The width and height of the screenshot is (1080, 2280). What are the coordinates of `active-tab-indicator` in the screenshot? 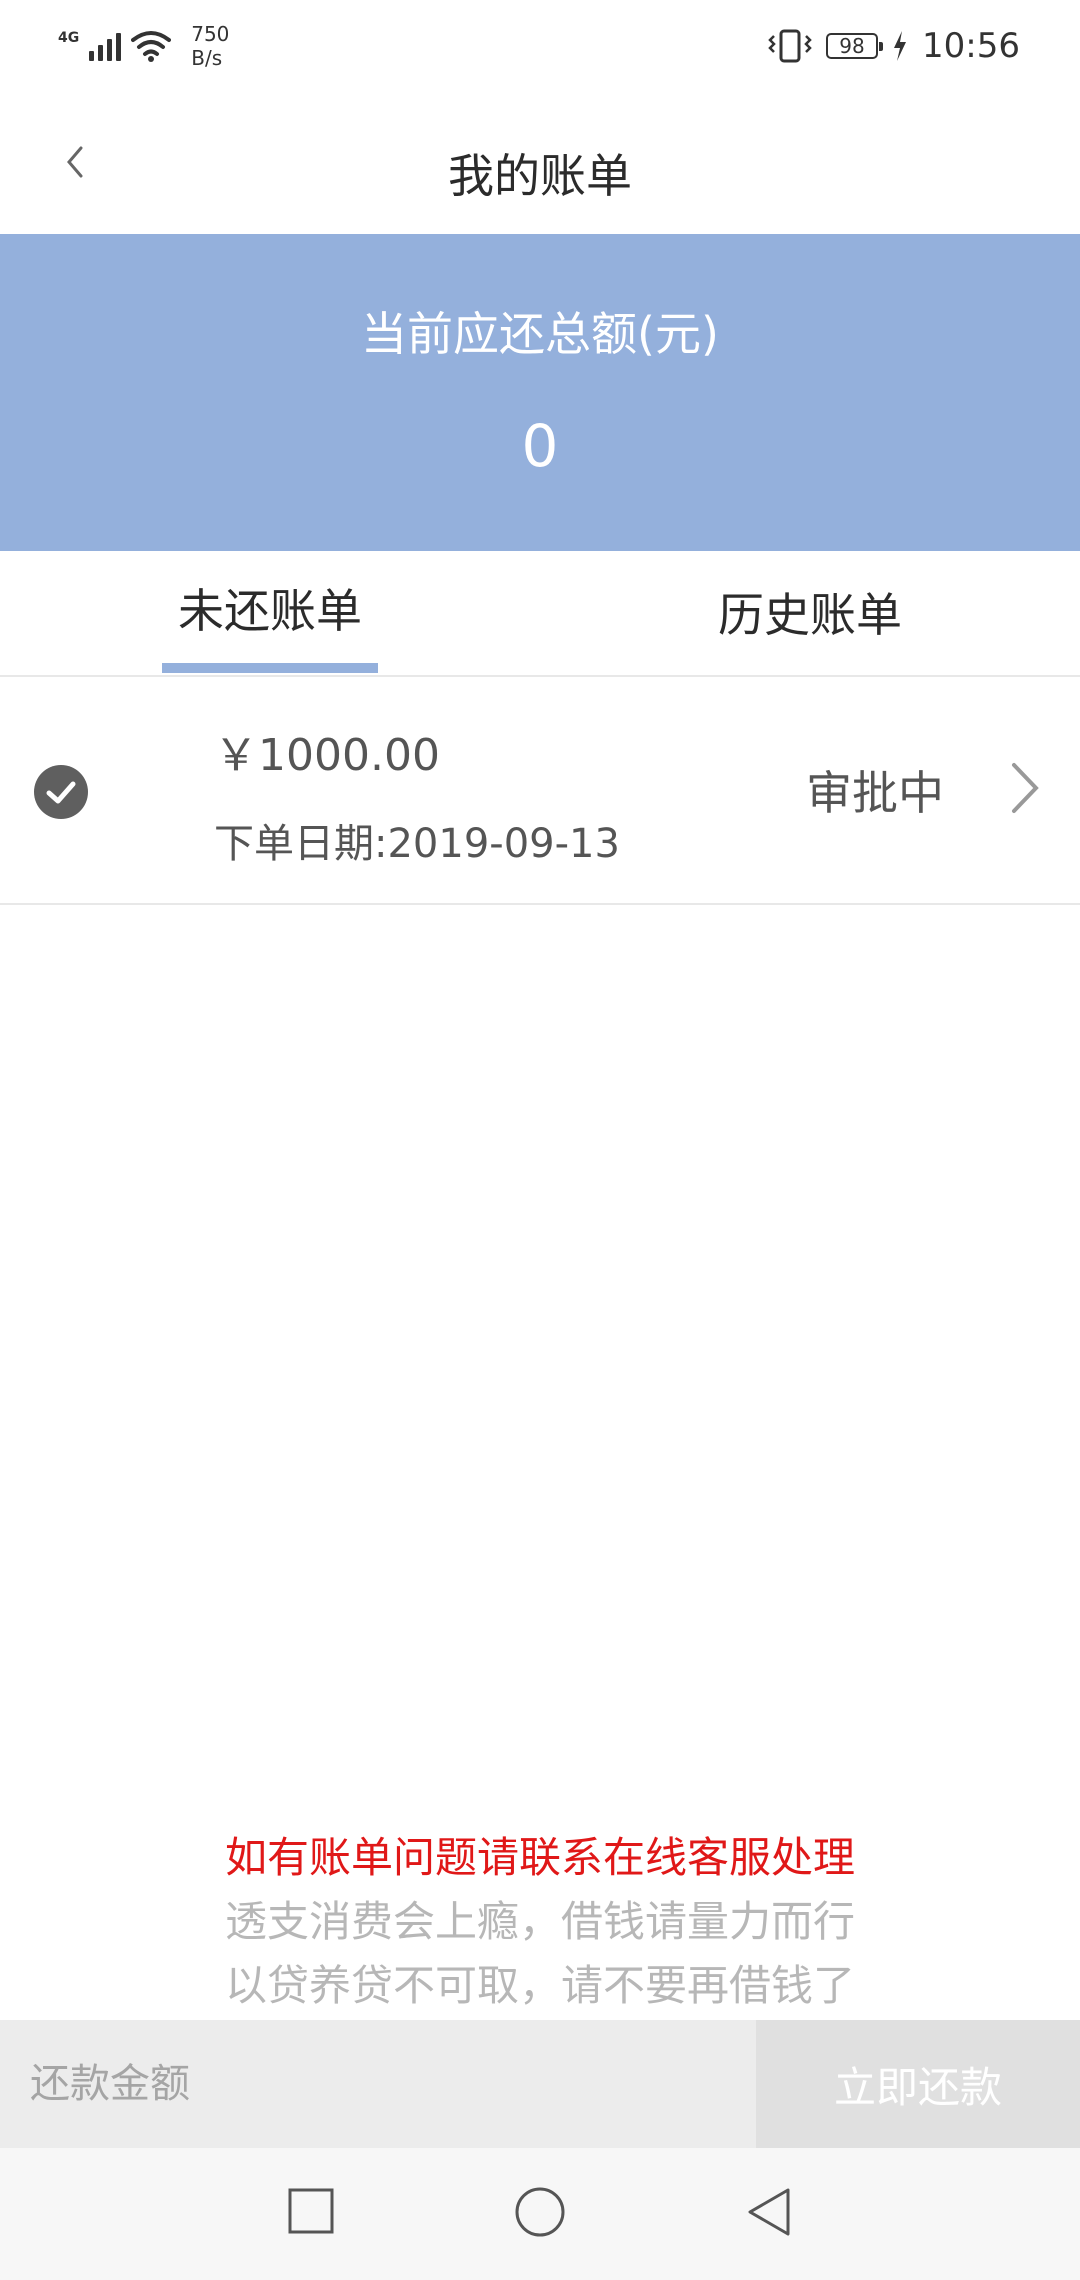 It's located at (270, 668).